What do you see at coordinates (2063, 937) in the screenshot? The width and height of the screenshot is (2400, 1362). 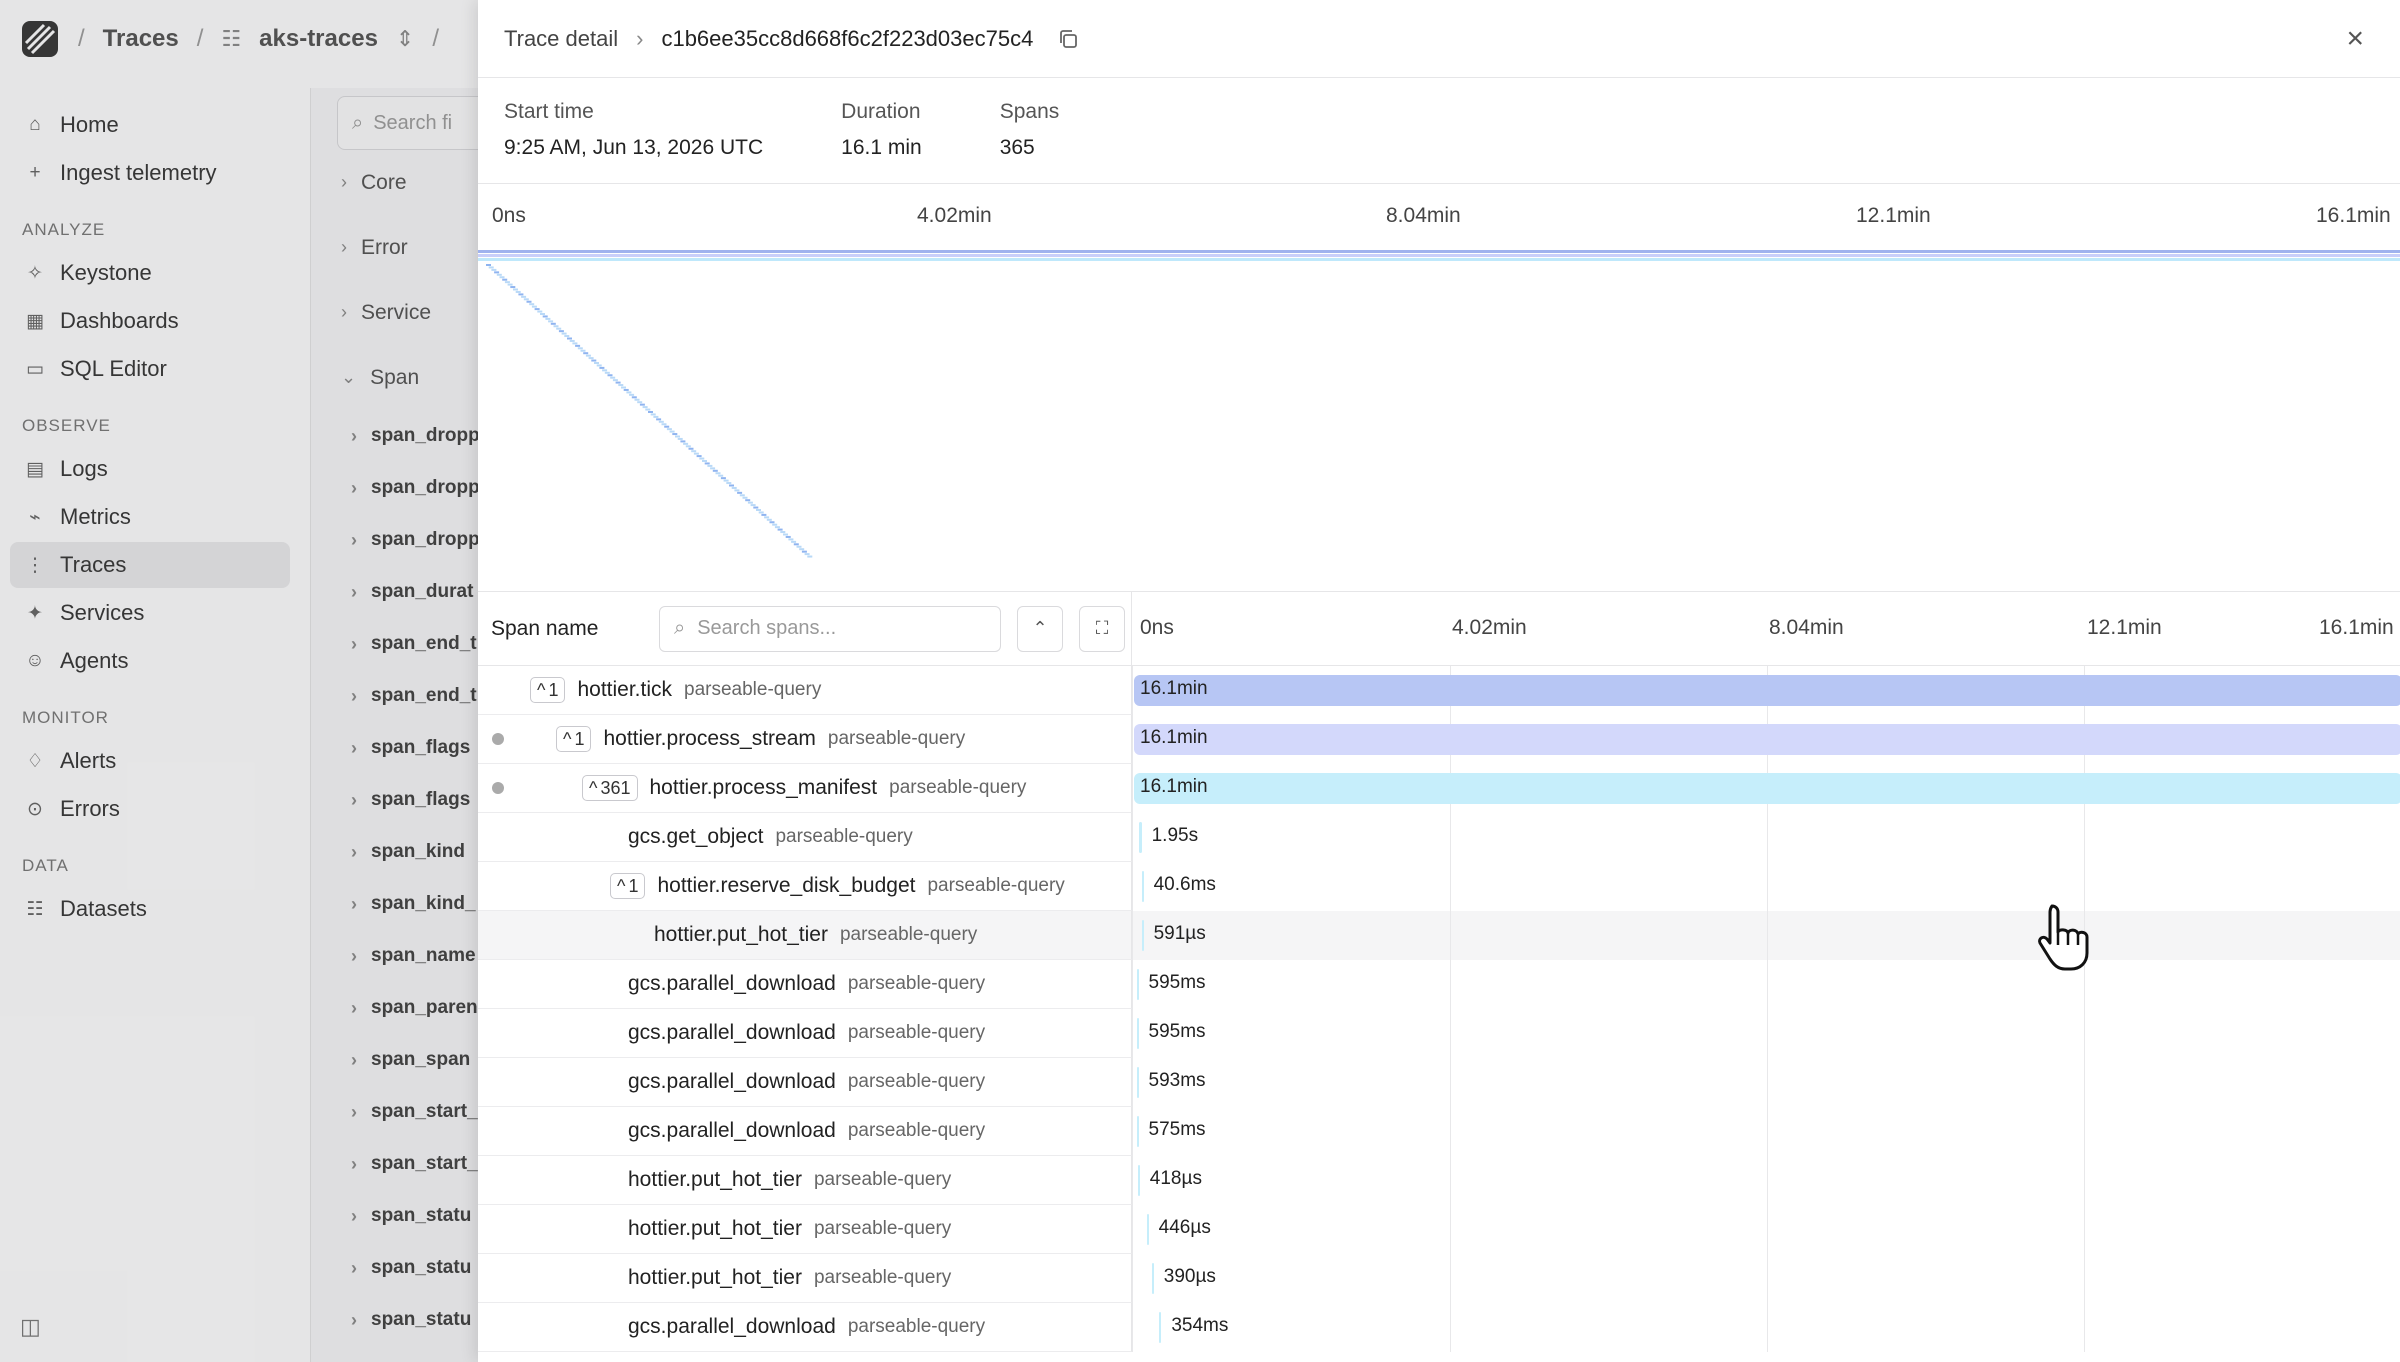 I see `hand-cursor-icon` at bounding box center [2063, 937].